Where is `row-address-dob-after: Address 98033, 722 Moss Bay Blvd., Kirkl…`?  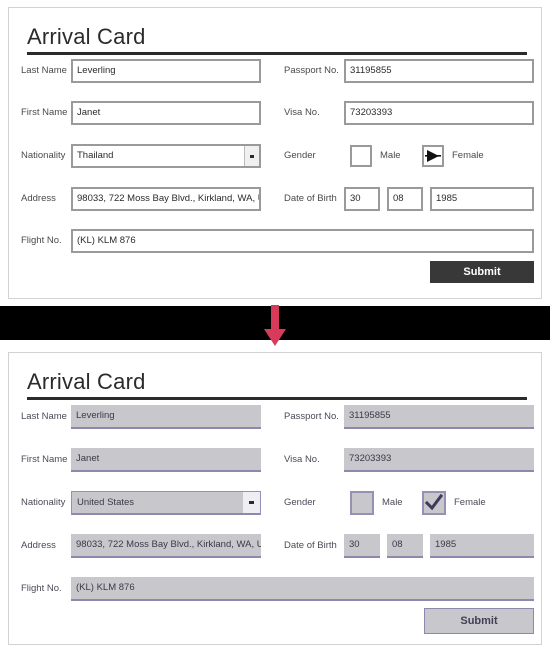 row-address-dob-after: Address 98033, 722 Moss Bay Blvd., Kirkl… is located at coordinates (275, 546).